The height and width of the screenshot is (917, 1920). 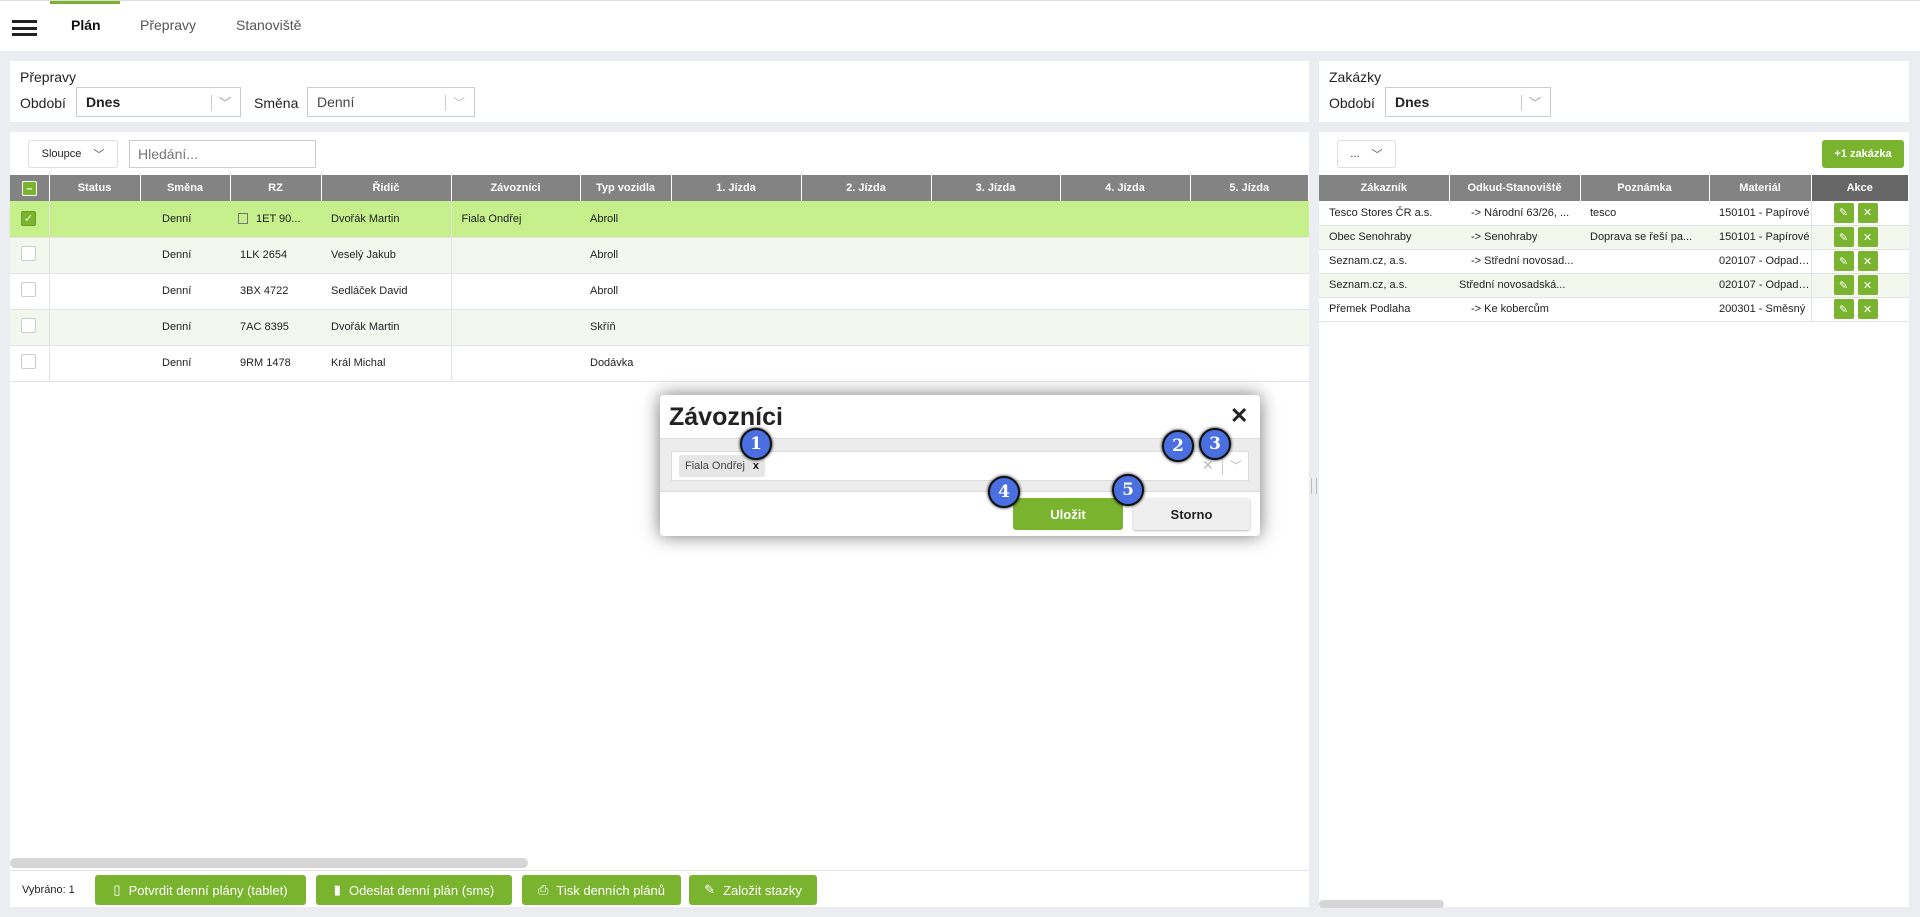 What do you see at coordinates (659, 291) in the screenshot?
I see `table-row: Denní 3BX 4722 Sedláček David Abroll` at bounding box center [659, 291].